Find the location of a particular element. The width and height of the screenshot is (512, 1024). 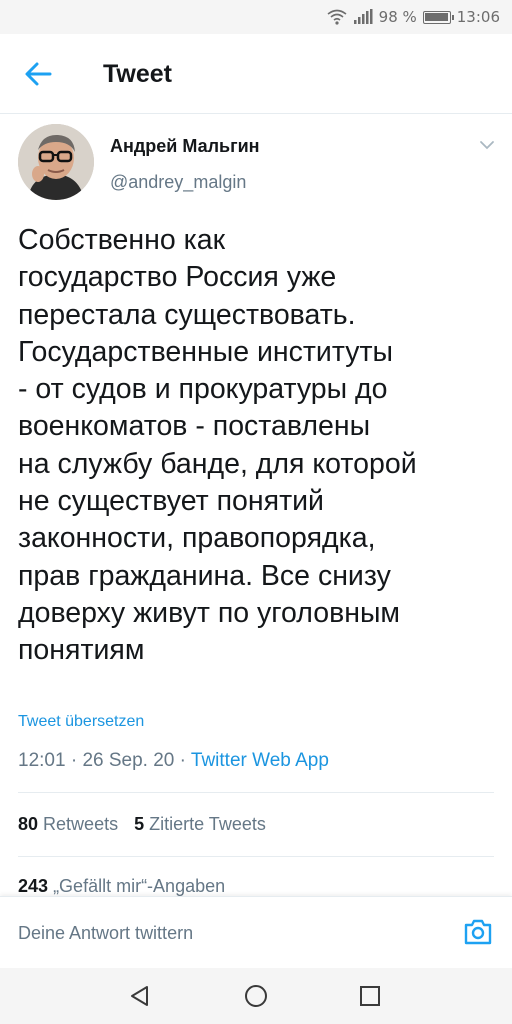

tweet-meta: 12:01 · 26 Sep. 20 · Twitter Web App is located at coordinates (173, 761).